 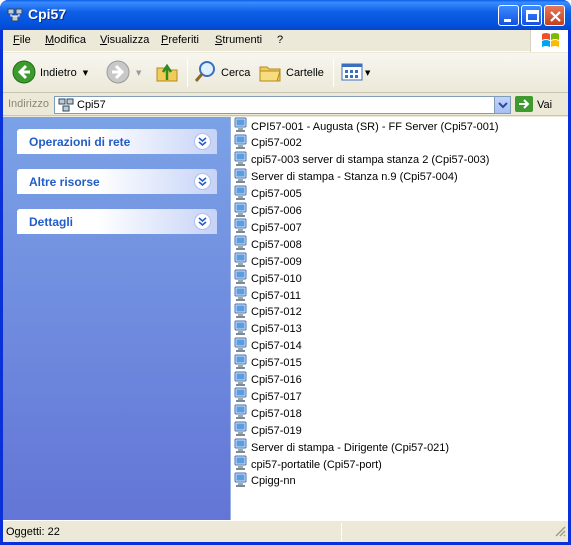 What do you see at coordinates (280, 40) in the screenshot?
I see `menu-help: ?` at bounding box center [280, 40].